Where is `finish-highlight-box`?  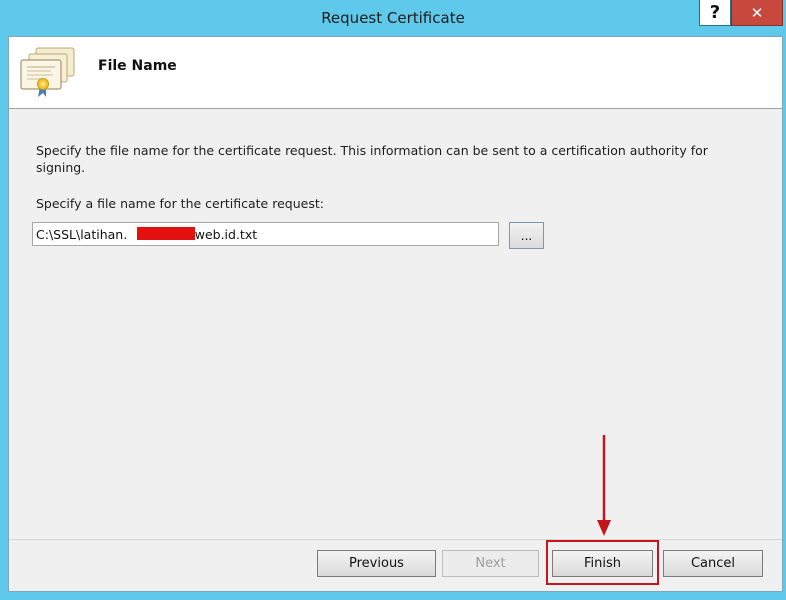 finish-highlight-box is located at coordinates (602, 562).